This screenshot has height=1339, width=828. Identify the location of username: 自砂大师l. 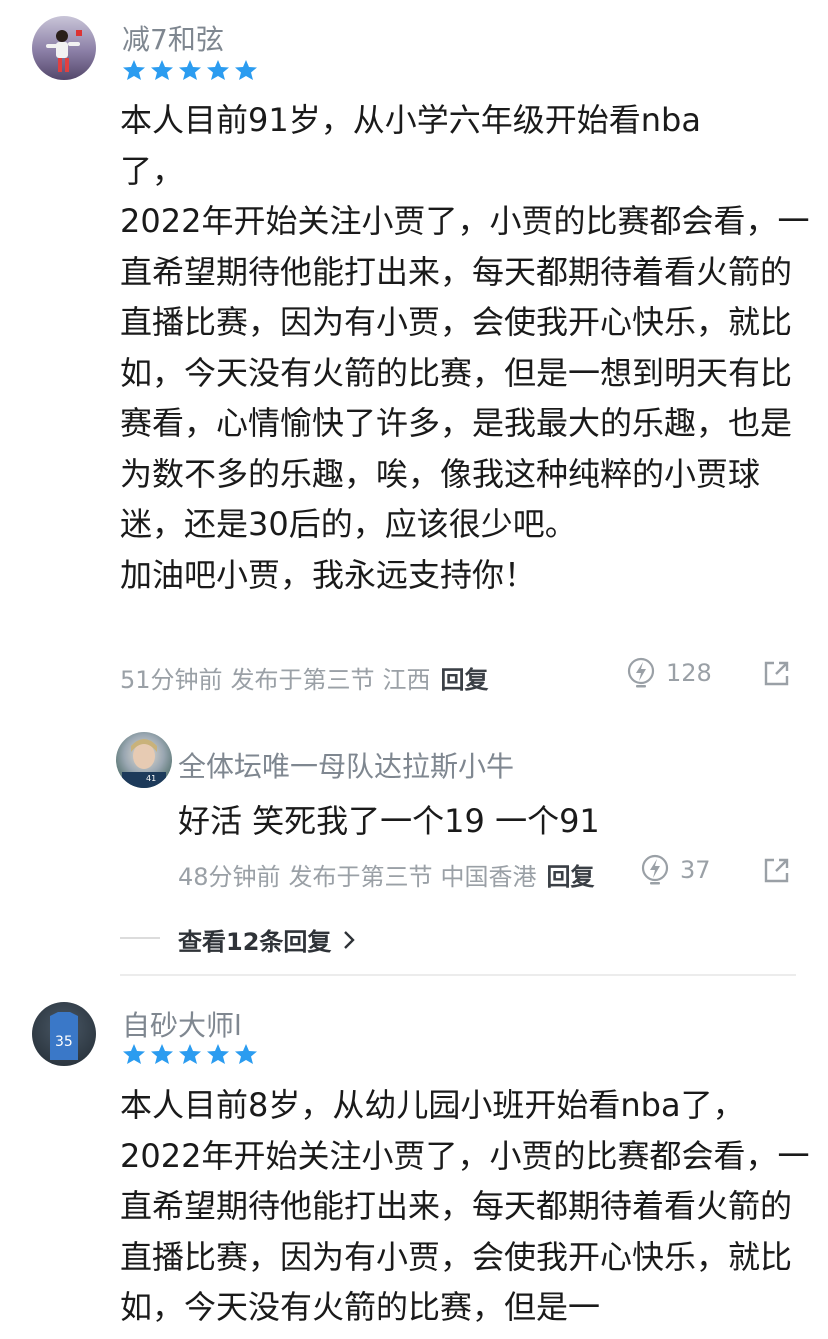
(182, 1024).